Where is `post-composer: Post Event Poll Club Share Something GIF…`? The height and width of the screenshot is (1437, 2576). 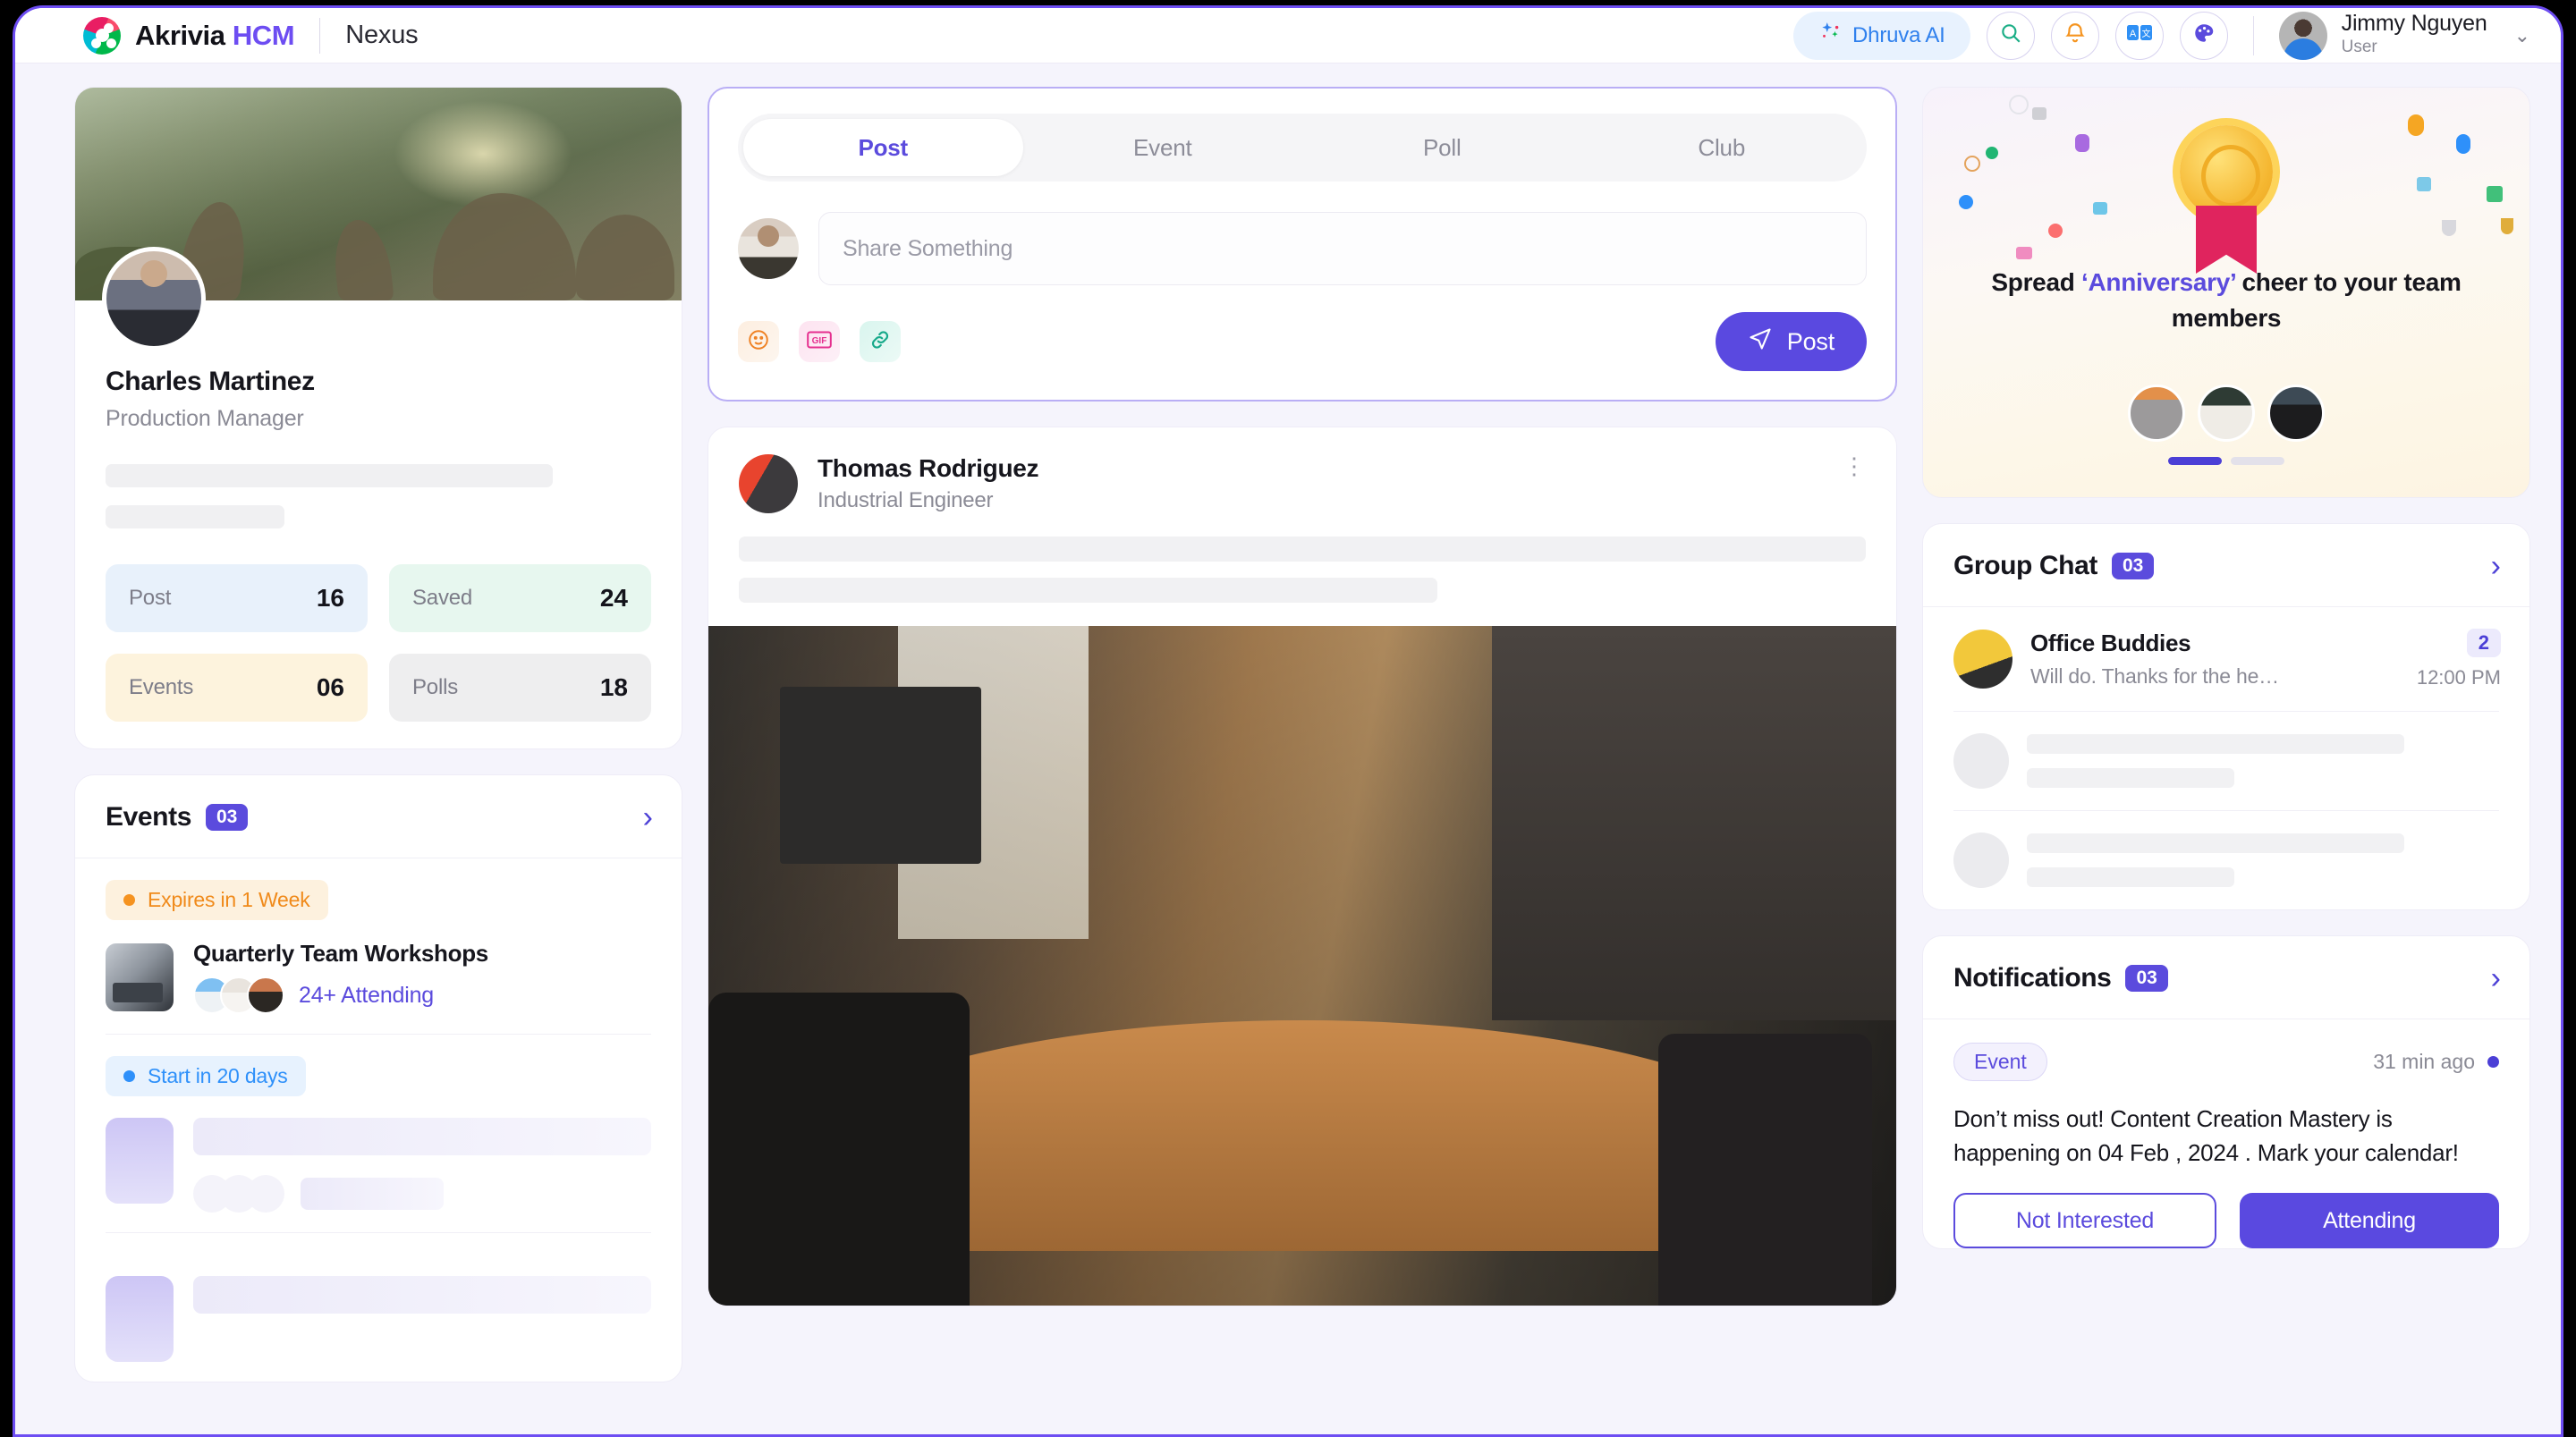
post-composer: Post Event Poll Club Share Something GIF… is located at coordinates (1302, 245).